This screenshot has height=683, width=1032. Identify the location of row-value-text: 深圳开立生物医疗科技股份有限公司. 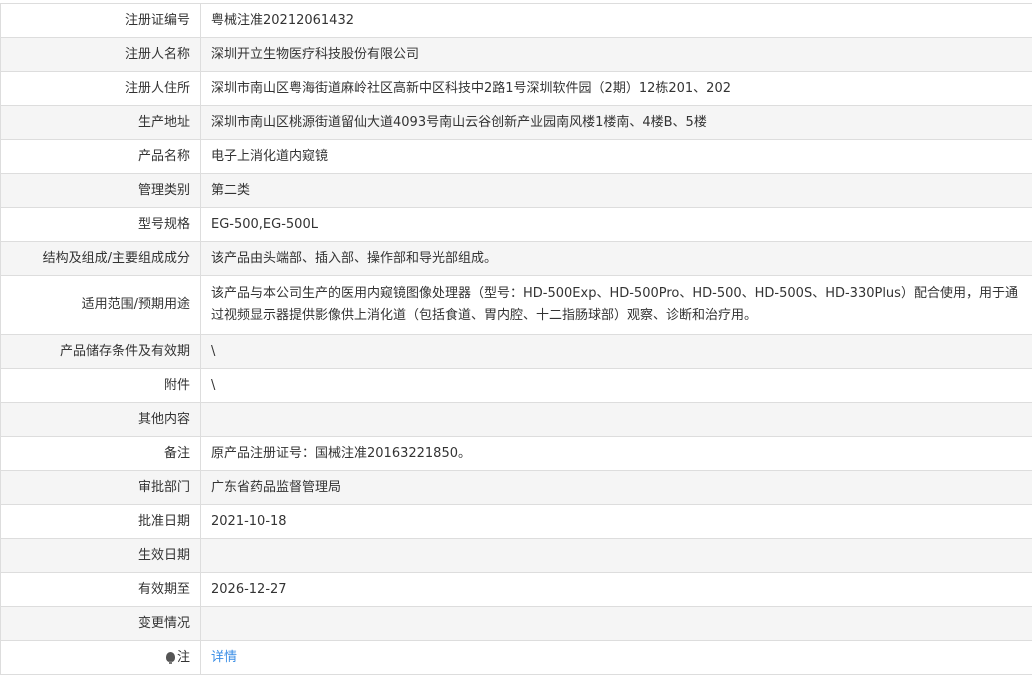
(315, 54).